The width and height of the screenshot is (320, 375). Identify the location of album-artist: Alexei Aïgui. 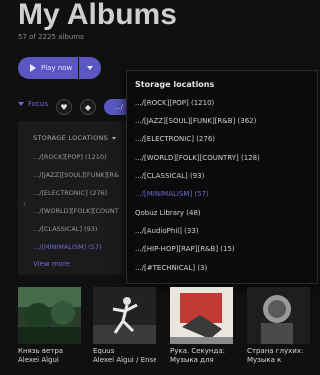
(38, 359).